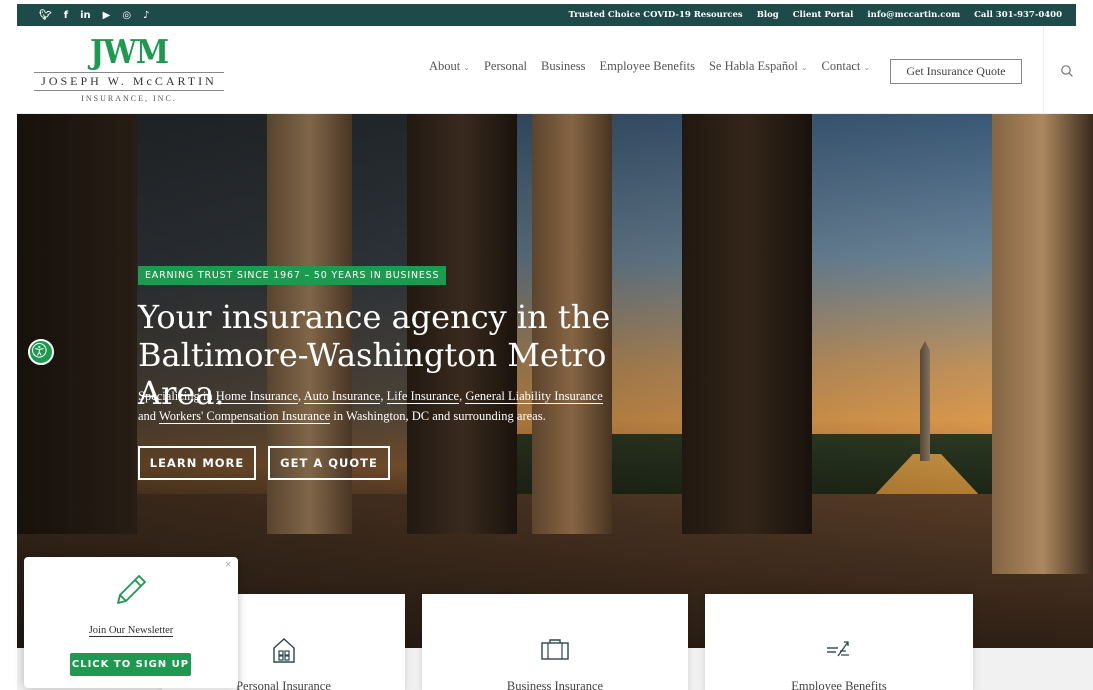 Image resolution: width=1093 pixels, height=690 pixels. What do you see at coordinates (129, 98) in the screenshot?
I see `logo-subtitle: INSURANCE, INC.` at bounding box center [129, 98].